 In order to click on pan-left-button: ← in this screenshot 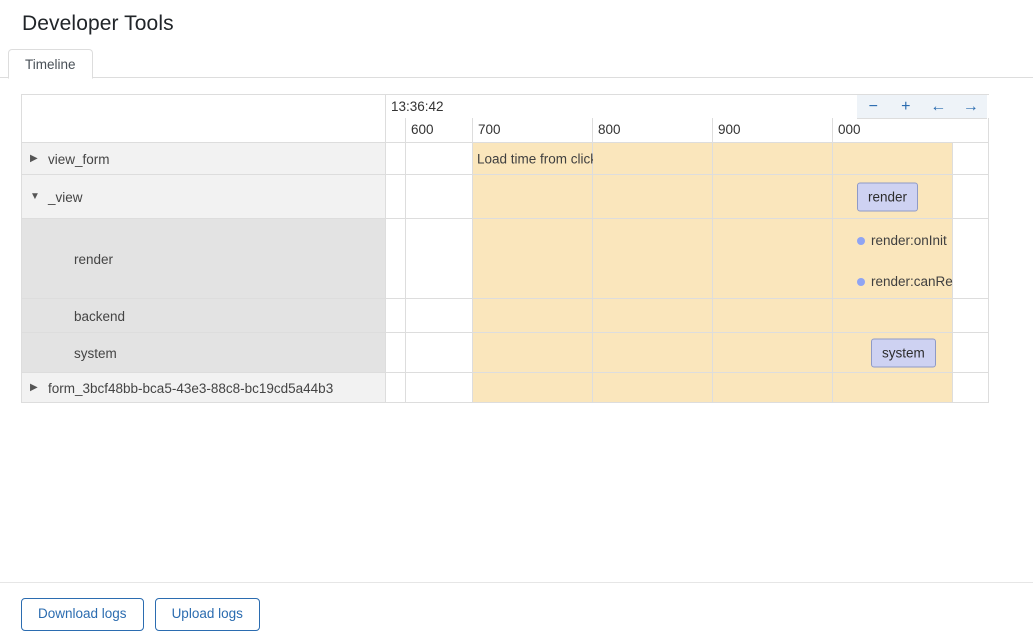, I will do `click(938, 107)`.